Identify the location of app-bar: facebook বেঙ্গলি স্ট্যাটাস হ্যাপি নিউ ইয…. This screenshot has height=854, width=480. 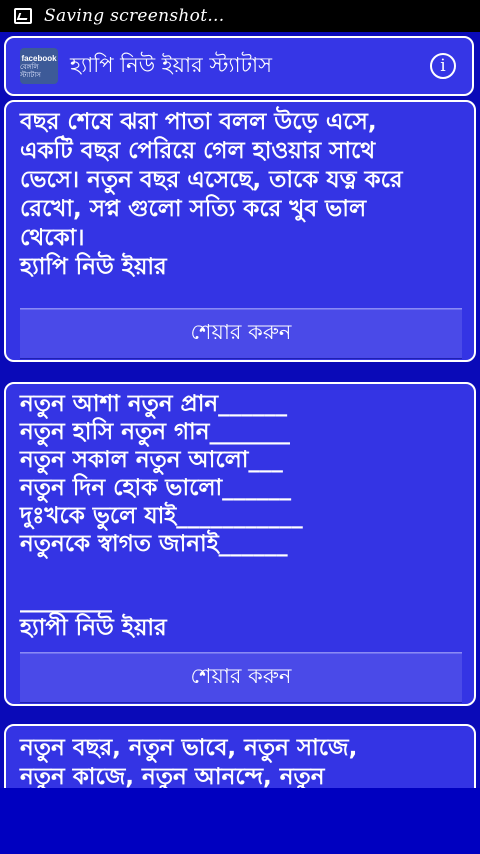
(239, 66).